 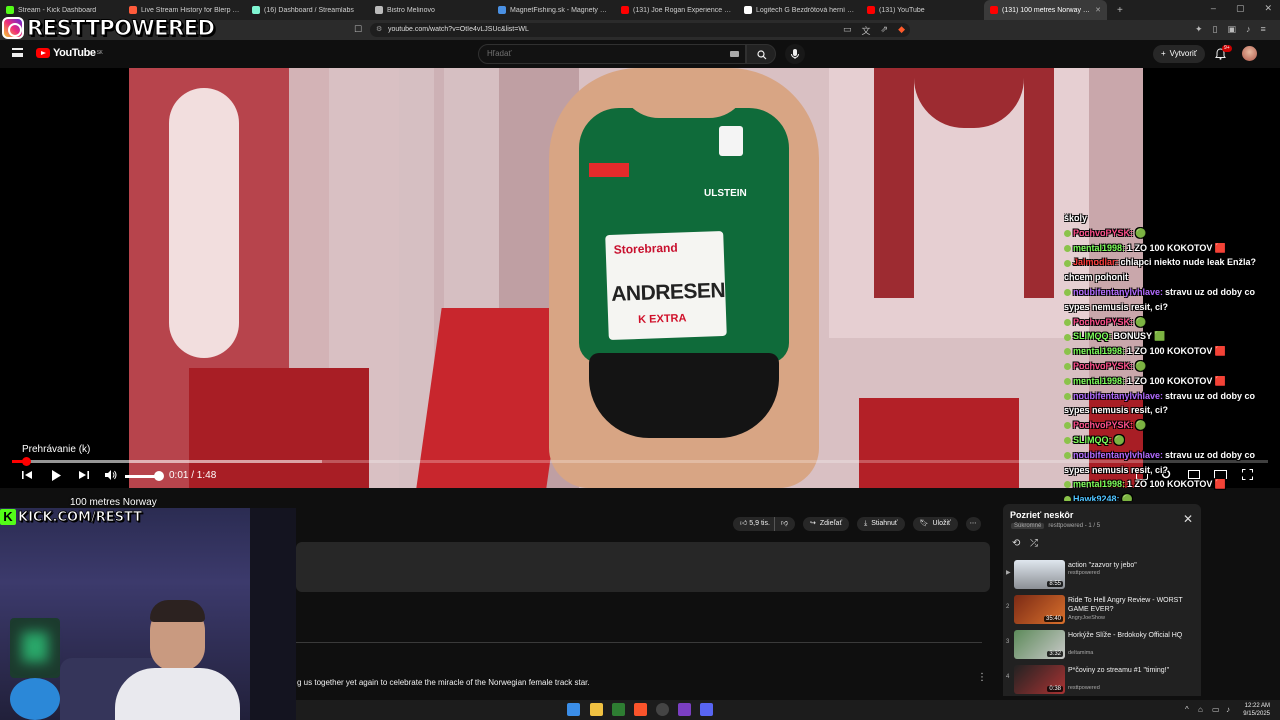 I want to click on share-arrow-icon: ↪, so click(x=813, y=523).